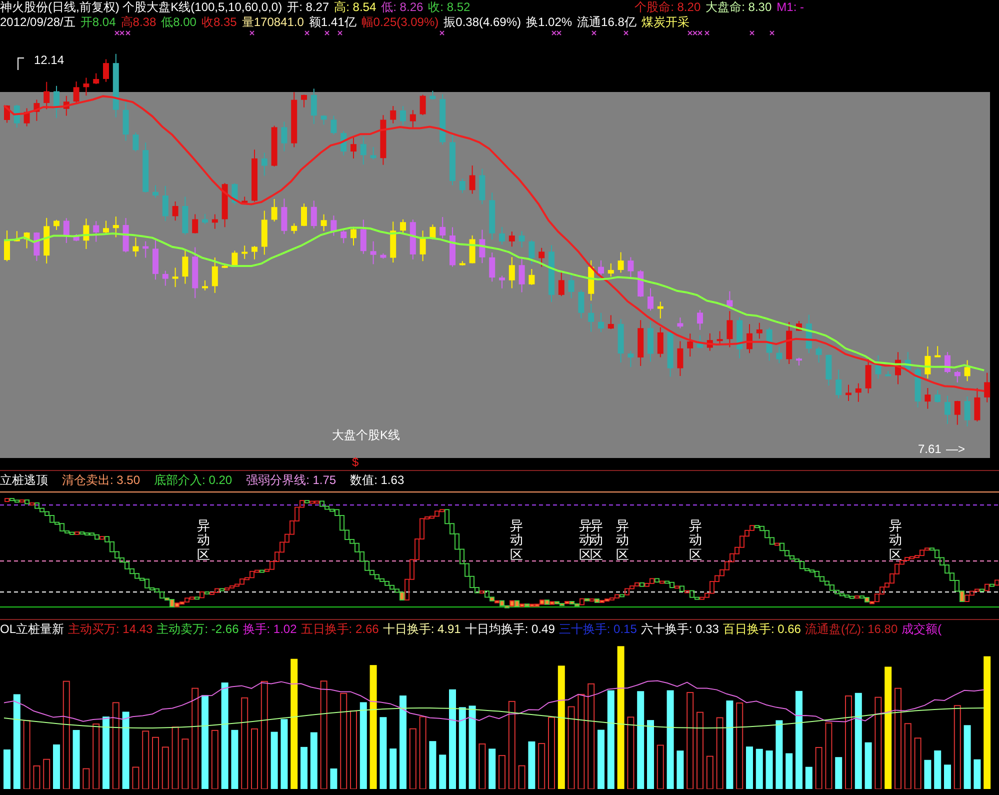 This screenshot has width=999, height=795. Describe the element at coordinates (49, 60) in the screenshot. I see `high-price-label: 12.14` at that location.